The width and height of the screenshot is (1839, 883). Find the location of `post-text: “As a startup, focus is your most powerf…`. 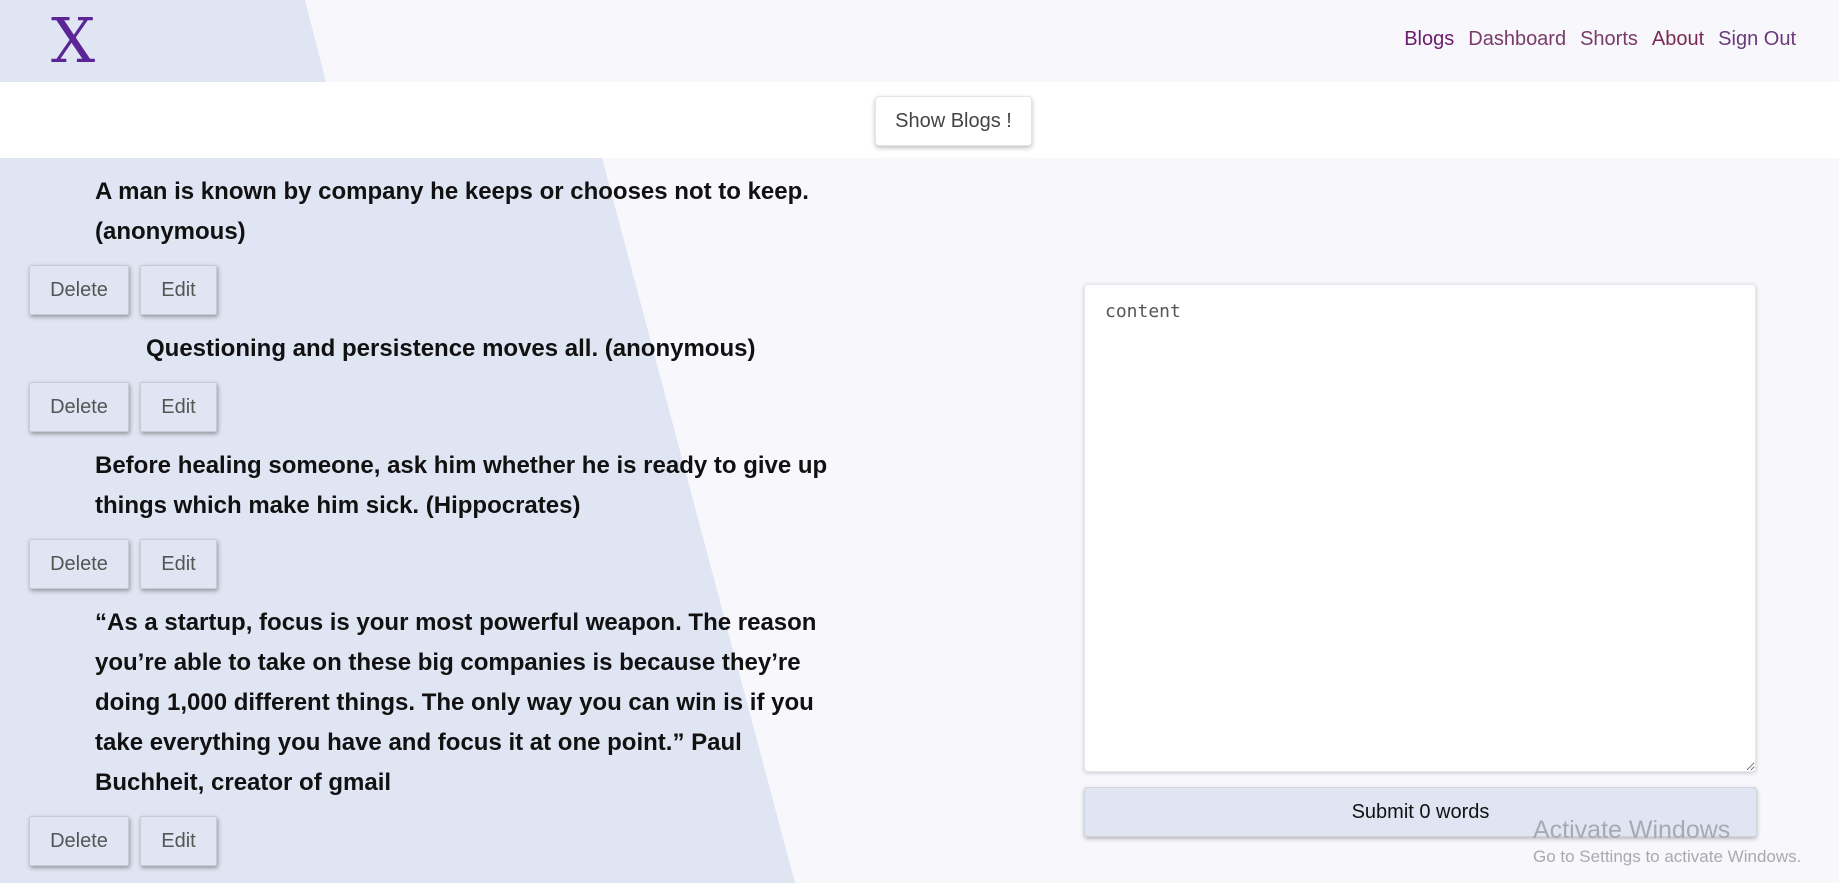

post-text: “As a startup, focus is your most powerf… is located at coordinates (456, 702).